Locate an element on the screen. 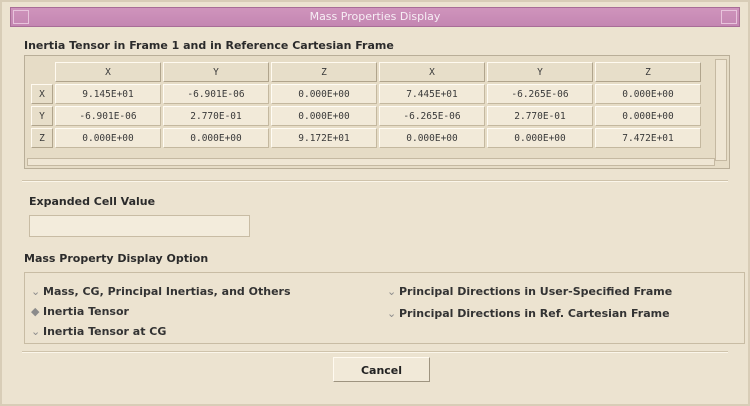 This screenshot has width=750, height=406. window-title: Mass Properties Display is located at coordinates (375, 16).